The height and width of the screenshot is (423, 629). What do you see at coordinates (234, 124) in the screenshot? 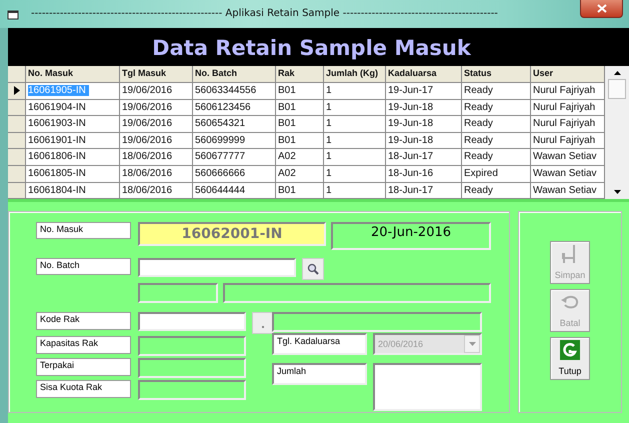
I see `table-cell: 560654321` at bounding box center [234, 124].